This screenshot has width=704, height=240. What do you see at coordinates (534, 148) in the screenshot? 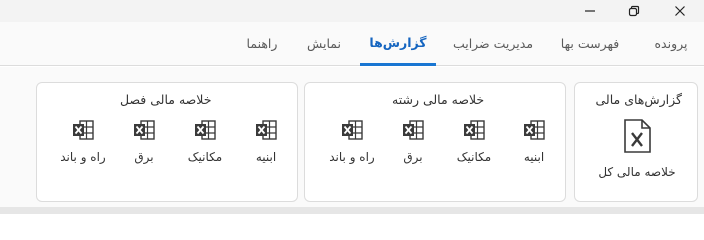
I see `discipline-building-button: ابنیه` at bounding box center [534, 148].